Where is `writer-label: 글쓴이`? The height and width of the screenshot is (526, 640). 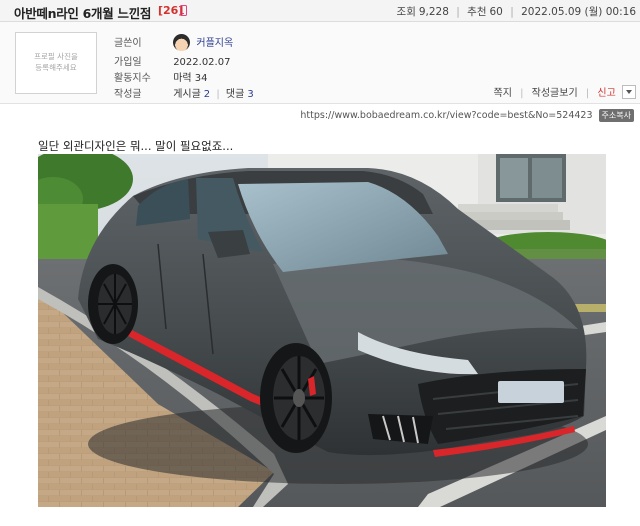
writer-label: 글쓴이 is located at coordinates (128, 43).